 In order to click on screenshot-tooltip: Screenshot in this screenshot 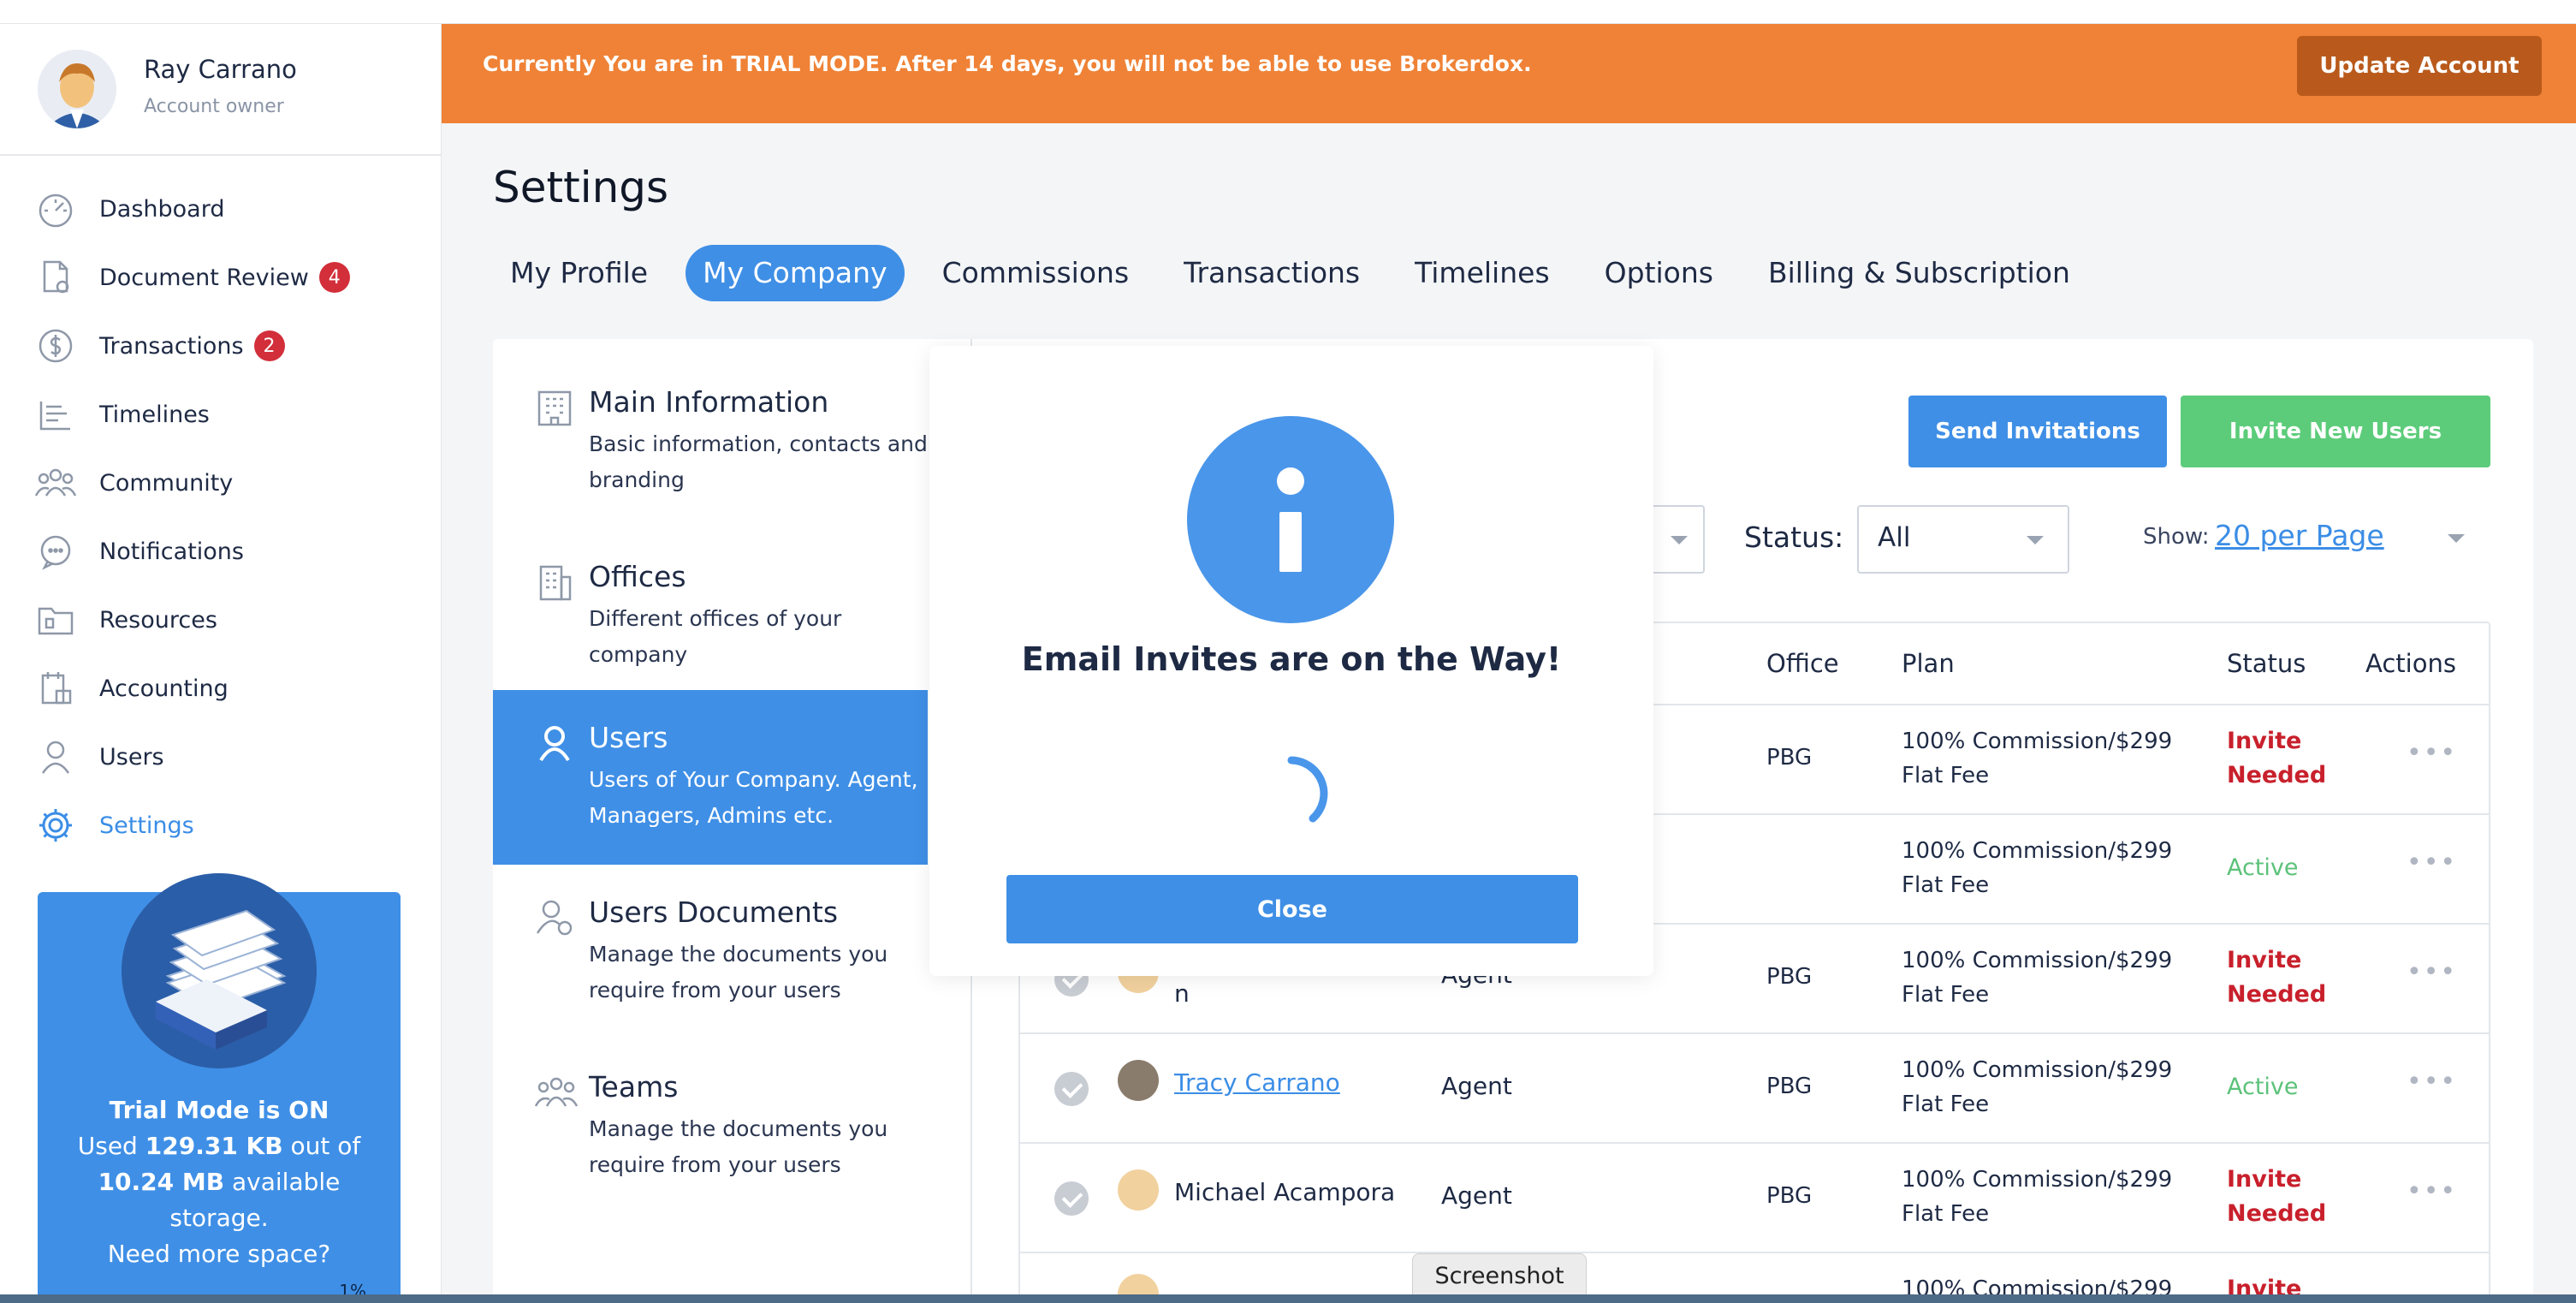, I will do `click(1499, 1276)`.